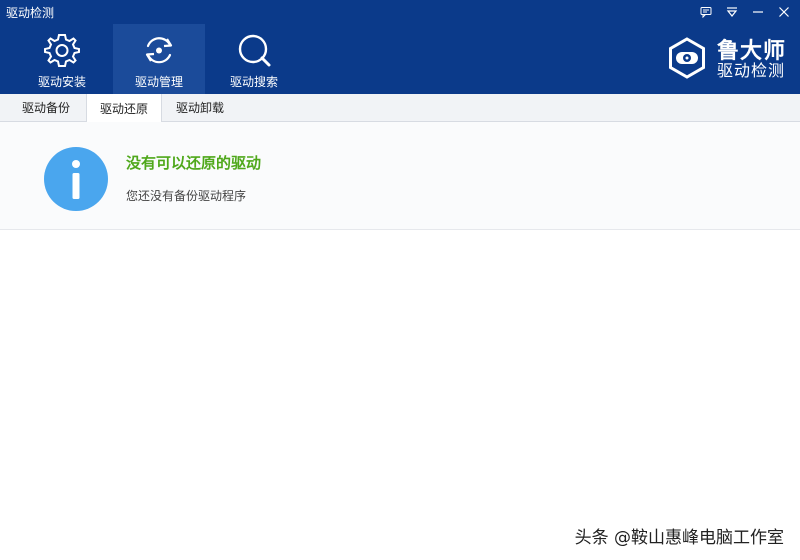 This screenshot has width=800, height=560. I want to click on window-controls, so click(745, 12).